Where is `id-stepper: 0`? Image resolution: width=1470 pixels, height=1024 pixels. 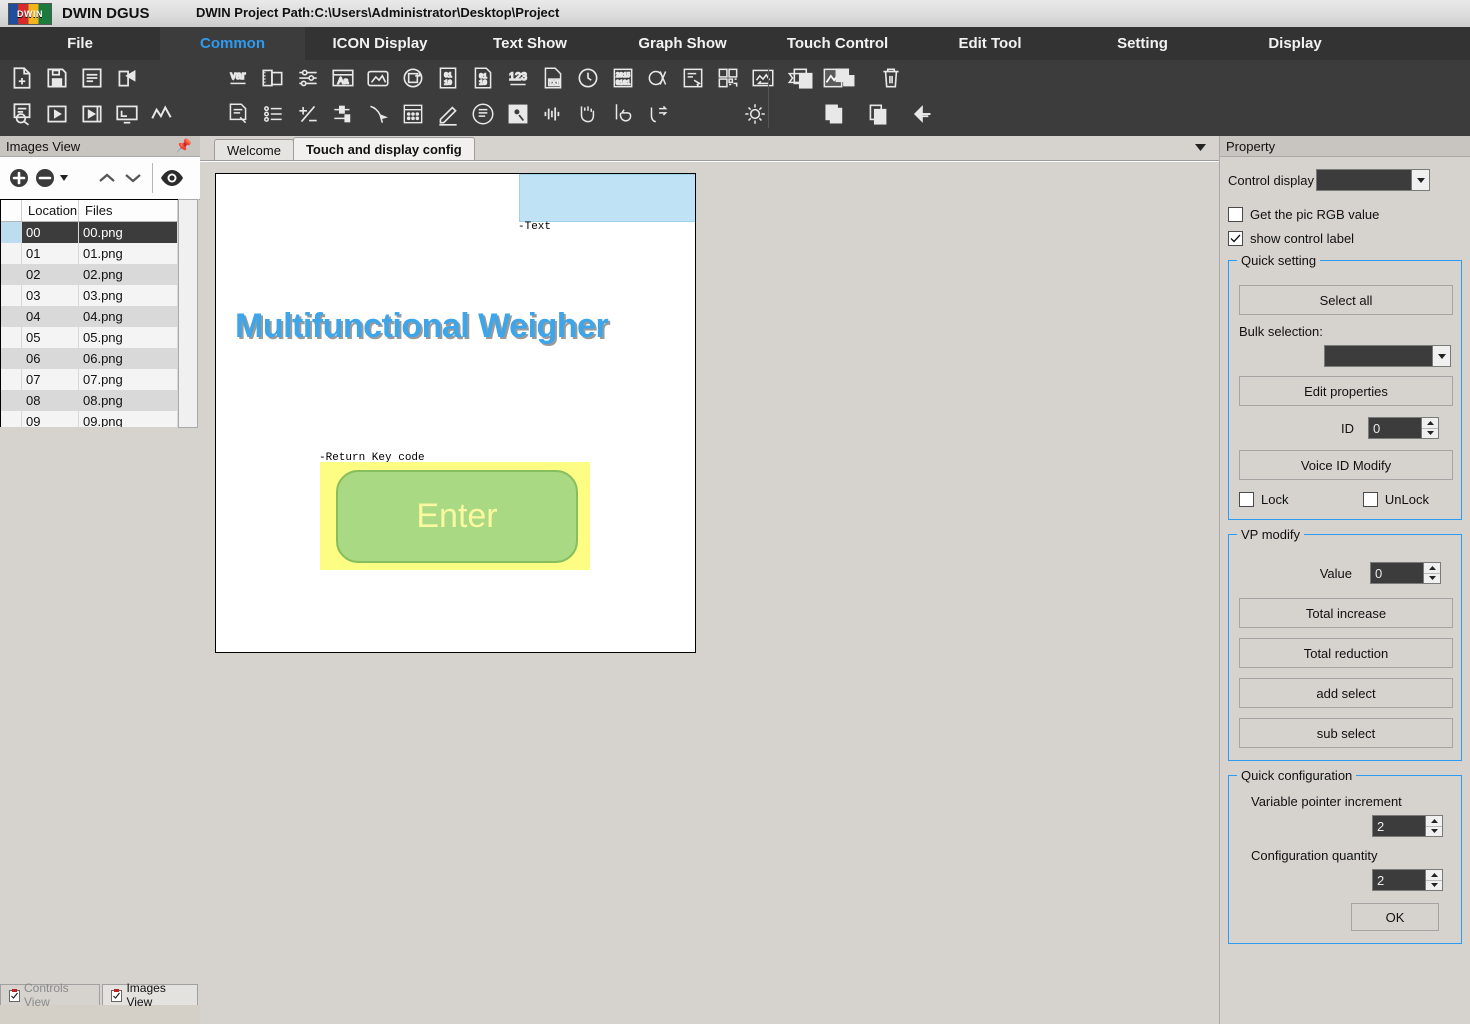 id-stepper: 0 is located at coordinates (1403, 428).